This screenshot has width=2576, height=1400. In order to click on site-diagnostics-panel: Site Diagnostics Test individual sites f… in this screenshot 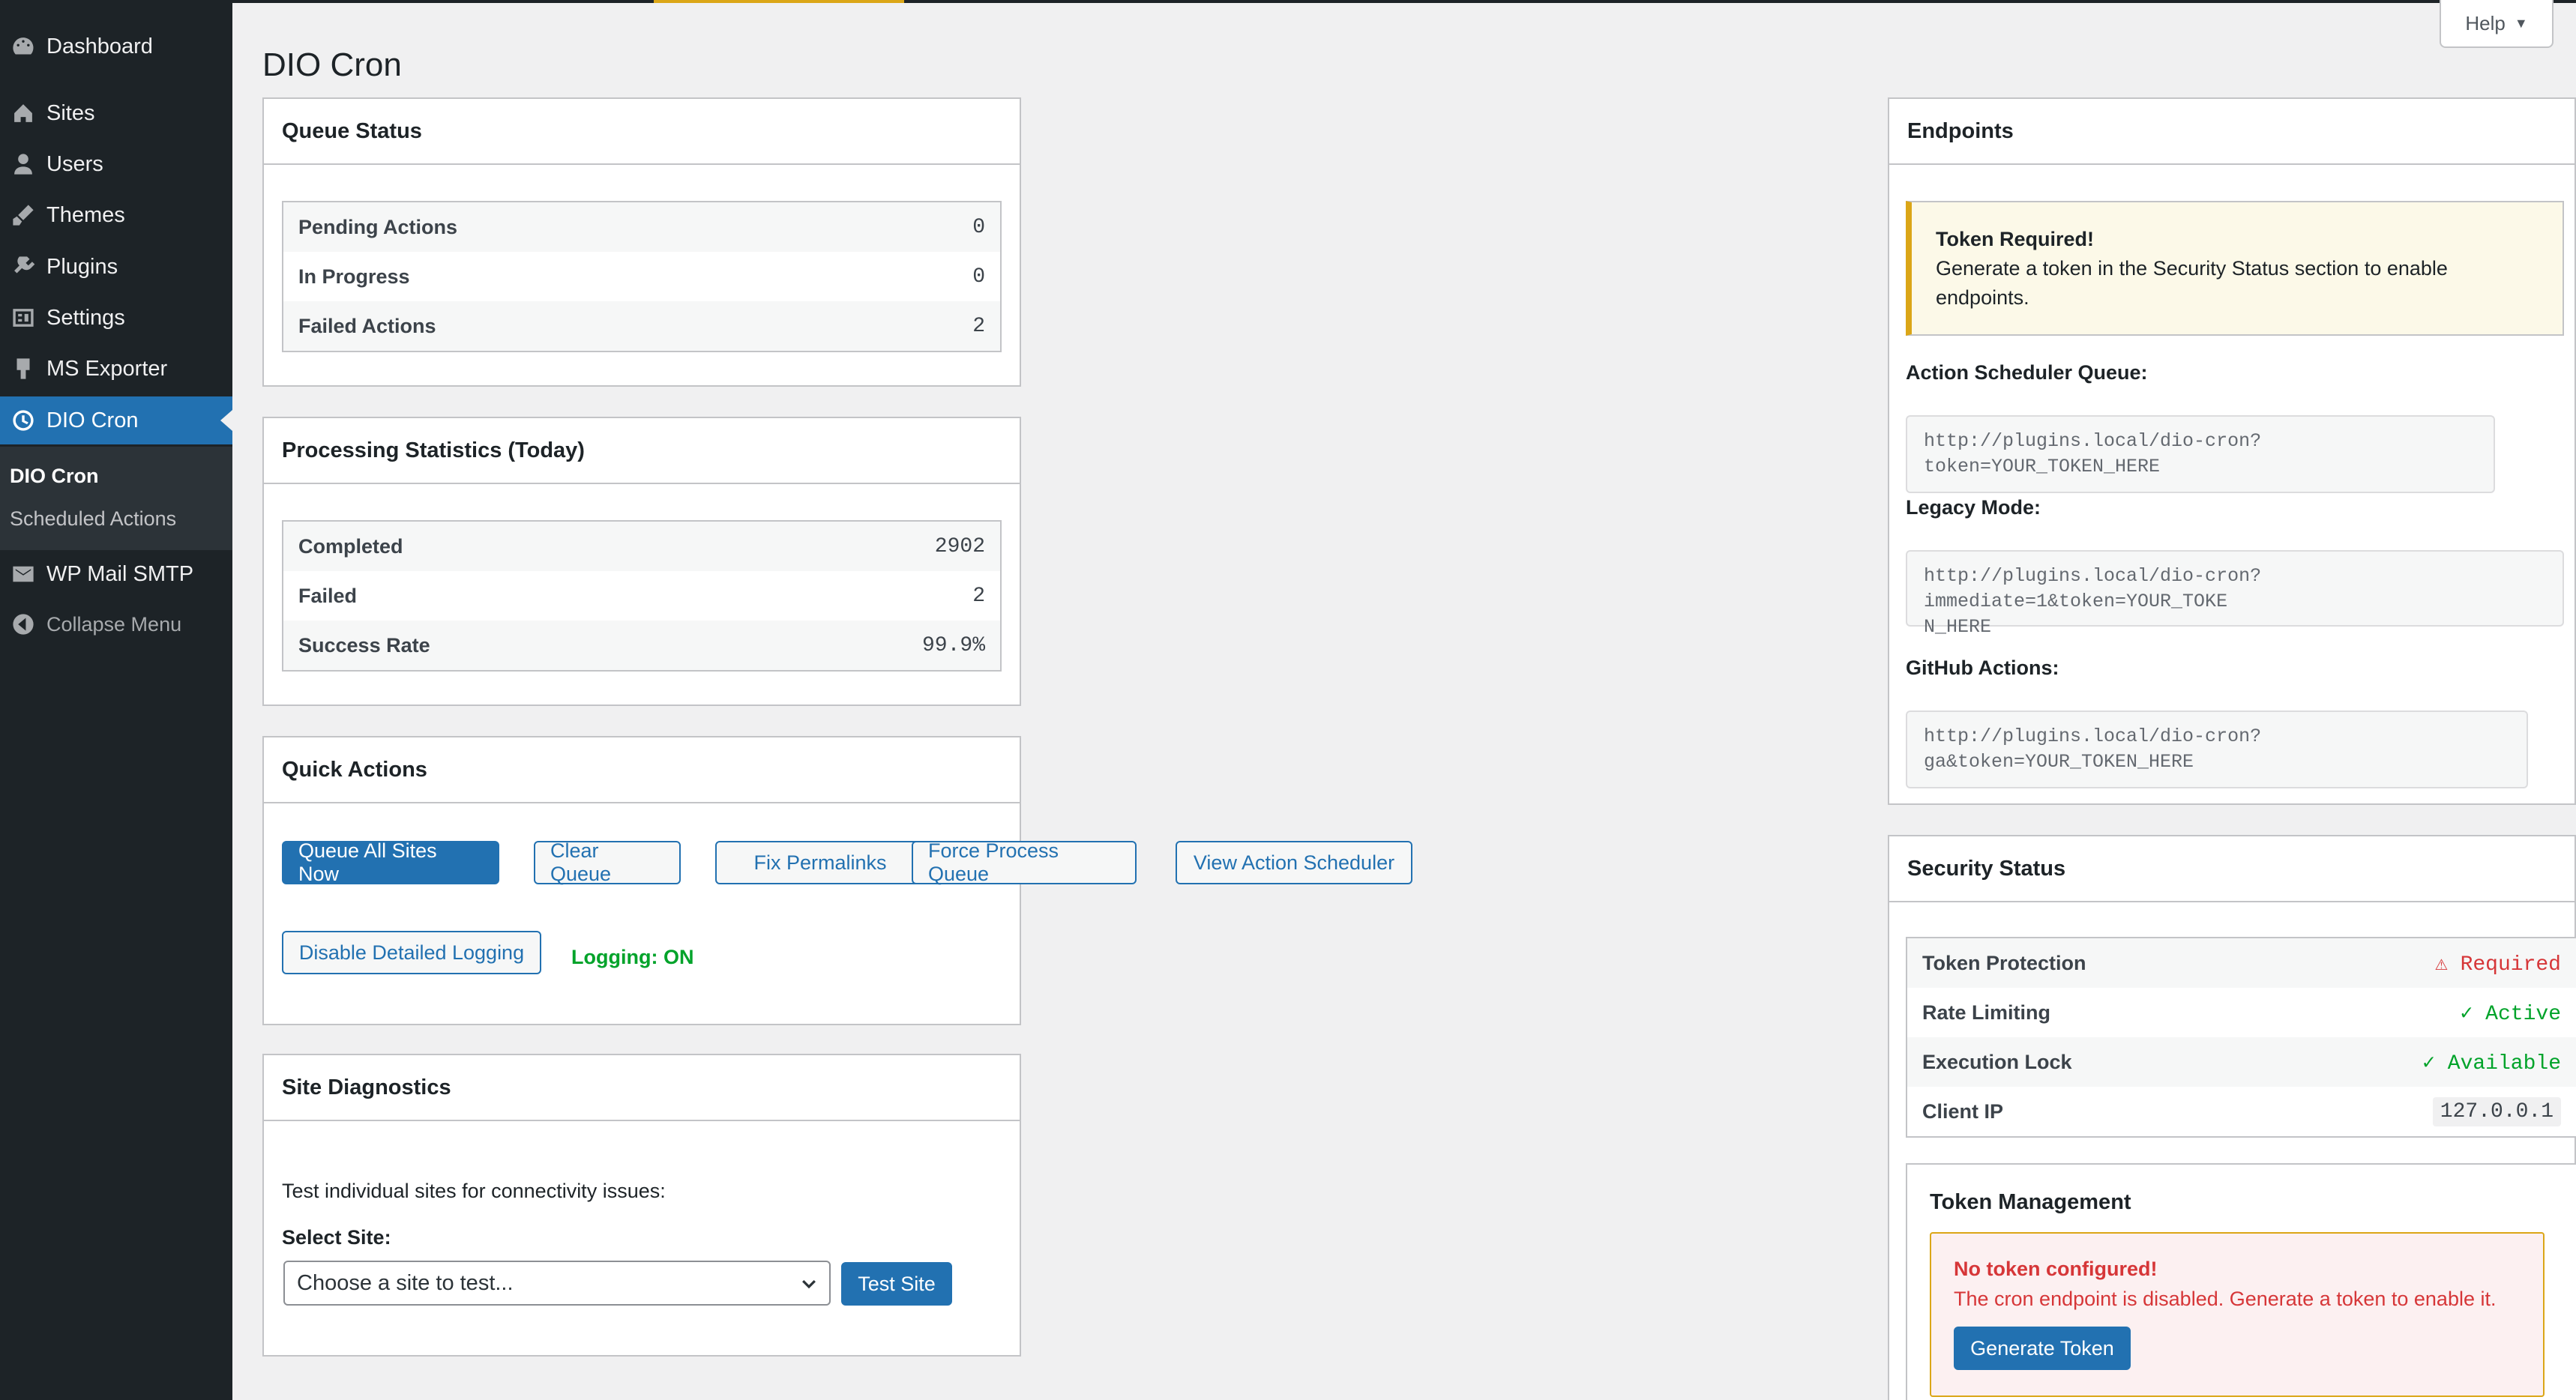, I will do `click(641, 1205)`.